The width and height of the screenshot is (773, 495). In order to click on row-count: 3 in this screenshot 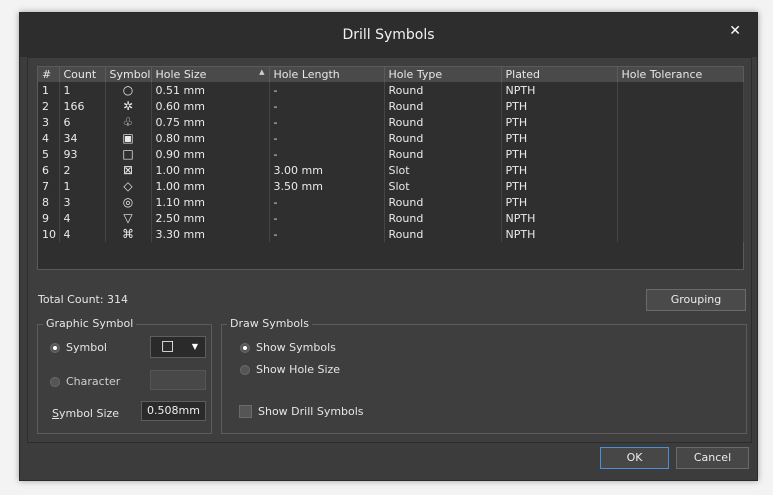, I will do `click(82, 202)`.